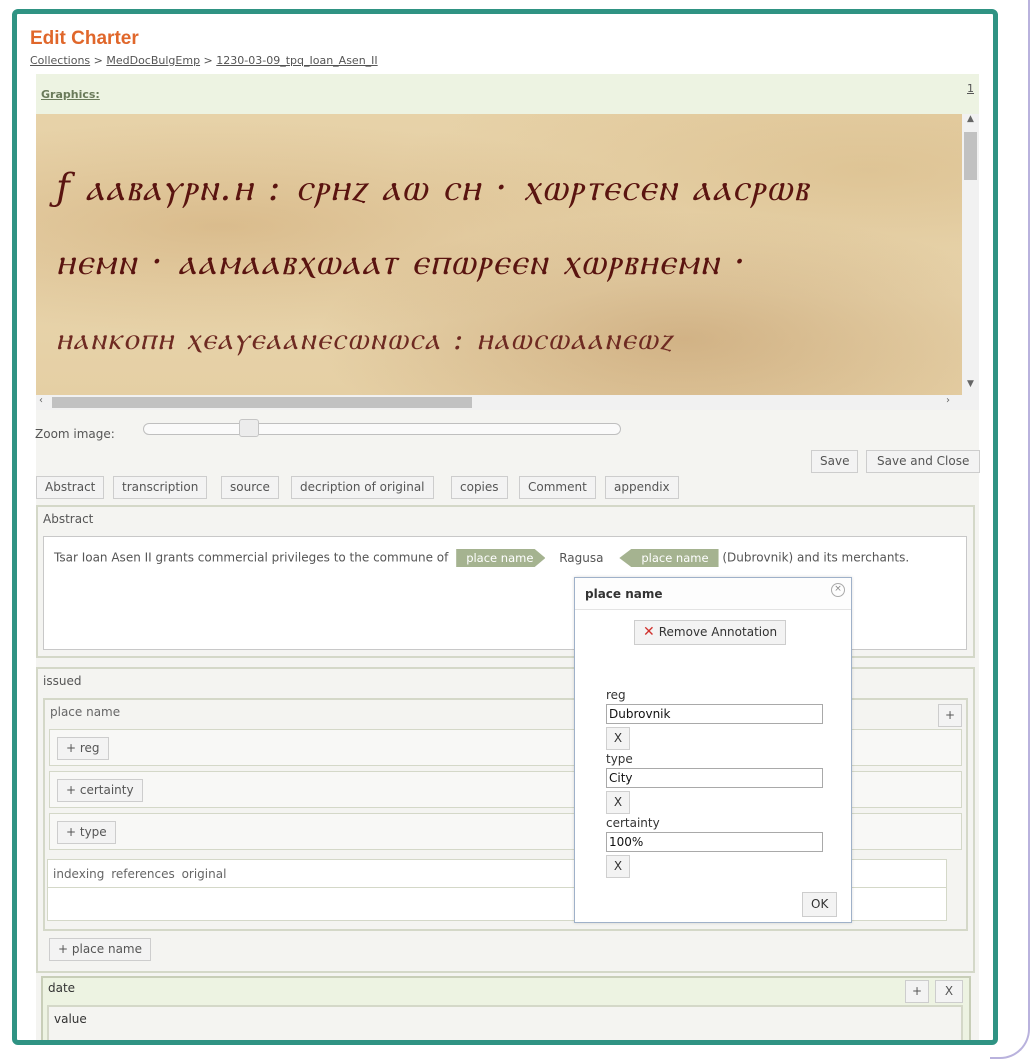 This screenshot has height=1059, width=1030. Describe the element at coordinates (714, 842) in the screenshot. I see `certainty-input` at that location.